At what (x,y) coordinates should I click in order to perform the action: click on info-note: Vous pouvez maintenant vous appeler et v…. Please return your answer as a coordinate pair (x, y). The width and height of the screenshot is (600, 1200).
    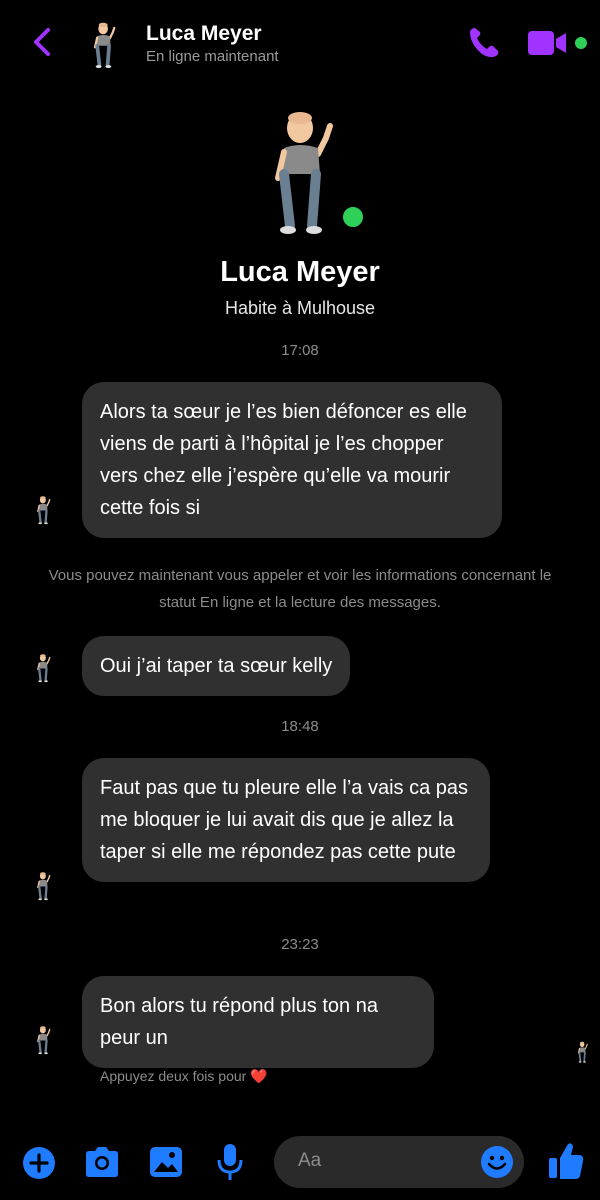
    Looking at the image, I should click on (300, 589).